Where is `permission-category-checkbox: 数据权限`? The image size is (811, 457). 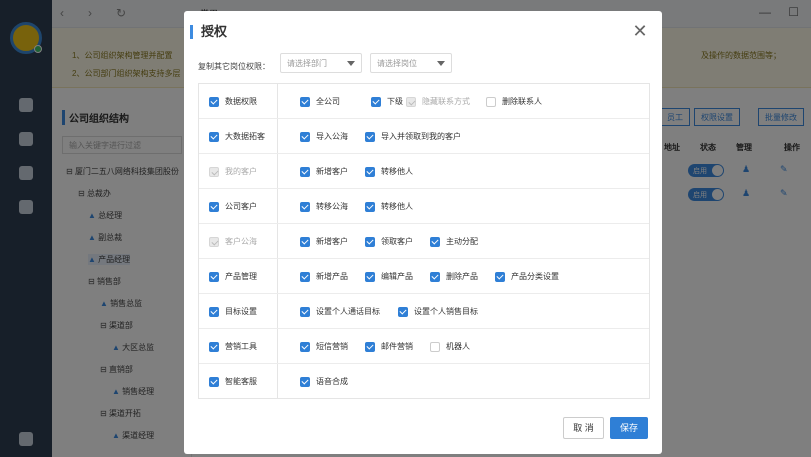
permission-category-checkbox: 数据权限 is located at coordinates (233, 101).